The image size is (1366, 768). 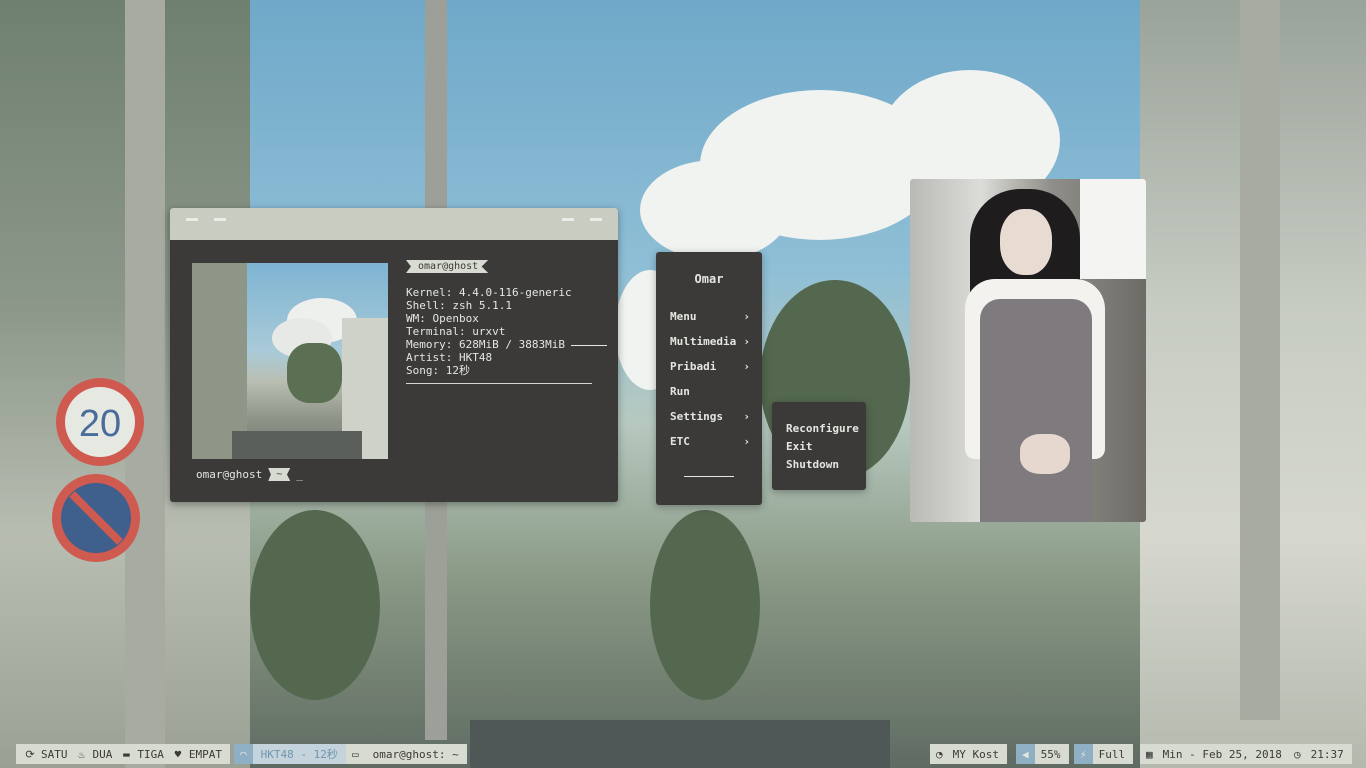 I want to click on menu-item-settings: Settings ›, so click(x=710, y=416).